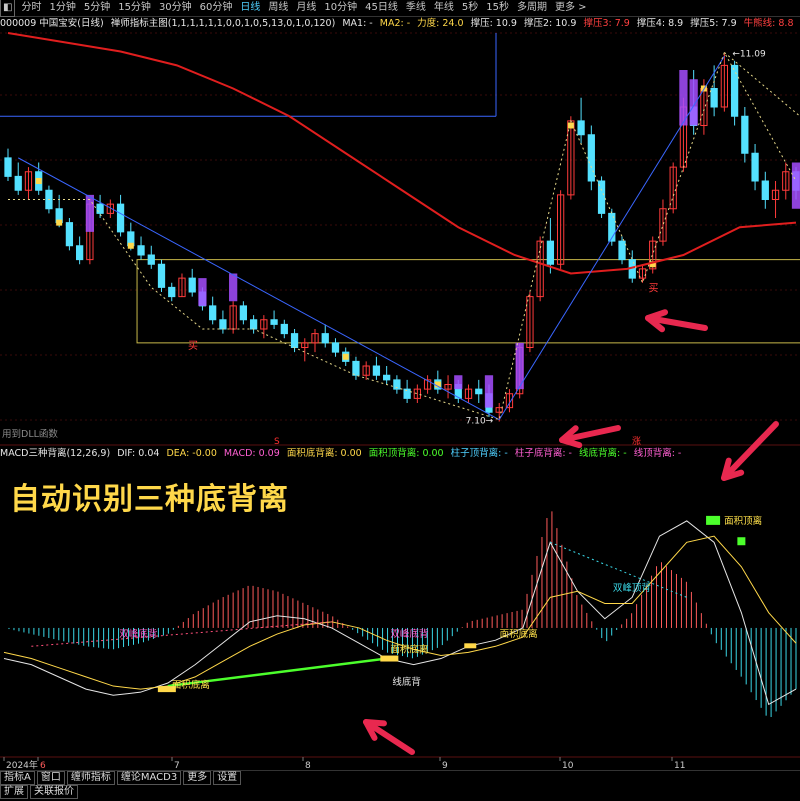 This screenshot has height=801, width=800. Describe the element at coordinates (30, 434) in the screenshot. I see `dll-label: 用到DLL函数` at that location.